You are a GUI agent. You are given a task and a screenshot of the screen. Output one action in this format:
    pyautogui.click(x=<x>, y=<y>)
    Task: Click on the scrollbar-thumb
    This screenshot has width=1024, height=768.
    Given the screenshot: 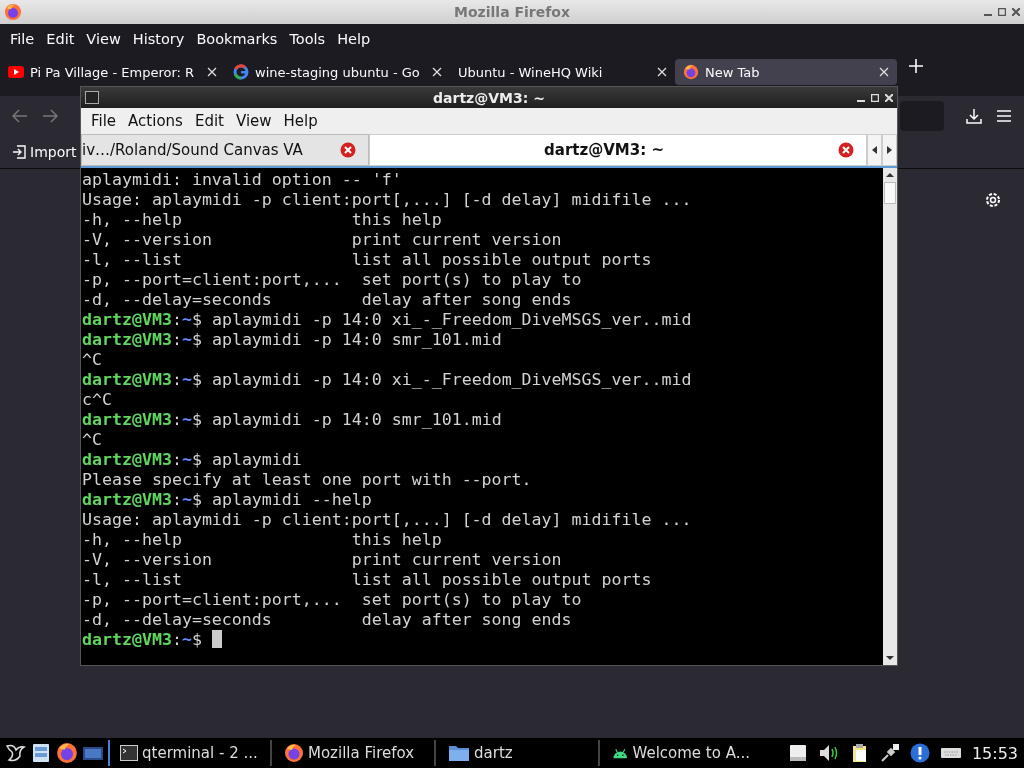 What is the action you would take?
    pyautogui.click(x=890, y=193)
    